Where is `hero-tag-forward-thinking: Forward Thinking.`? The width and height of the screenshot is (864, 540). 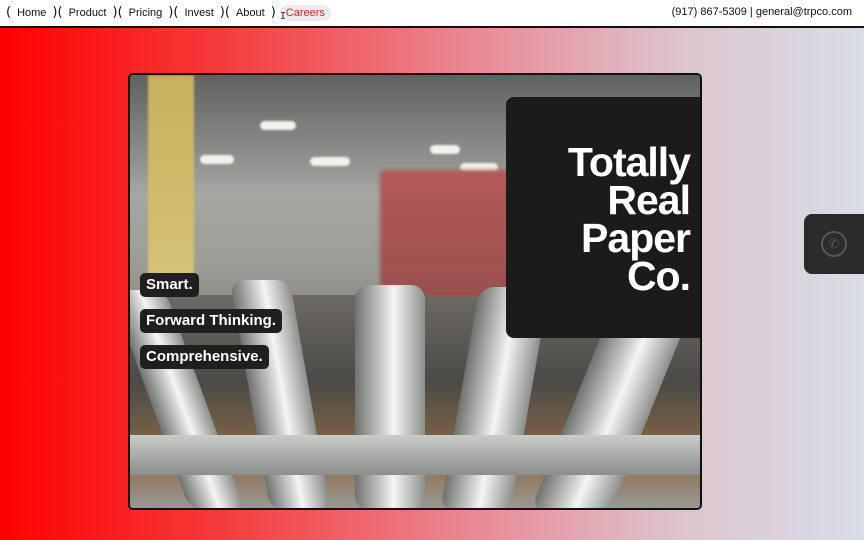
hero-tag-forward-thinking: Forward Thinking. is located at coordinates (211, 321).